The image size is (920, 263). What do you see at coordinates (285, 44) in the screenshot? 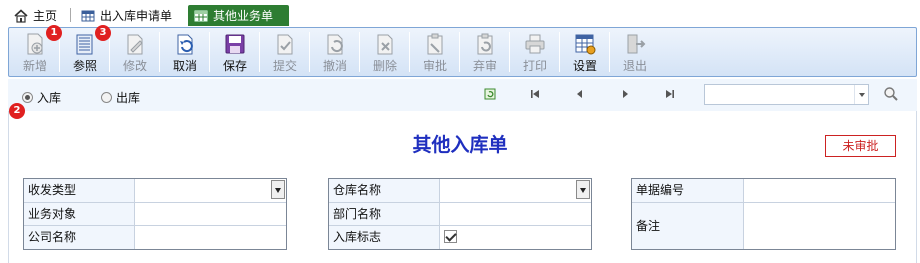
I see `submit-icon` at bounding box center [285, 44].